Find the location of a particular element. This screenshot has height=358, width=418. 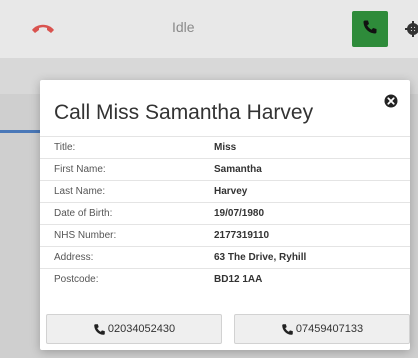

detail-label: Title: is located at coordinates (65, 147).